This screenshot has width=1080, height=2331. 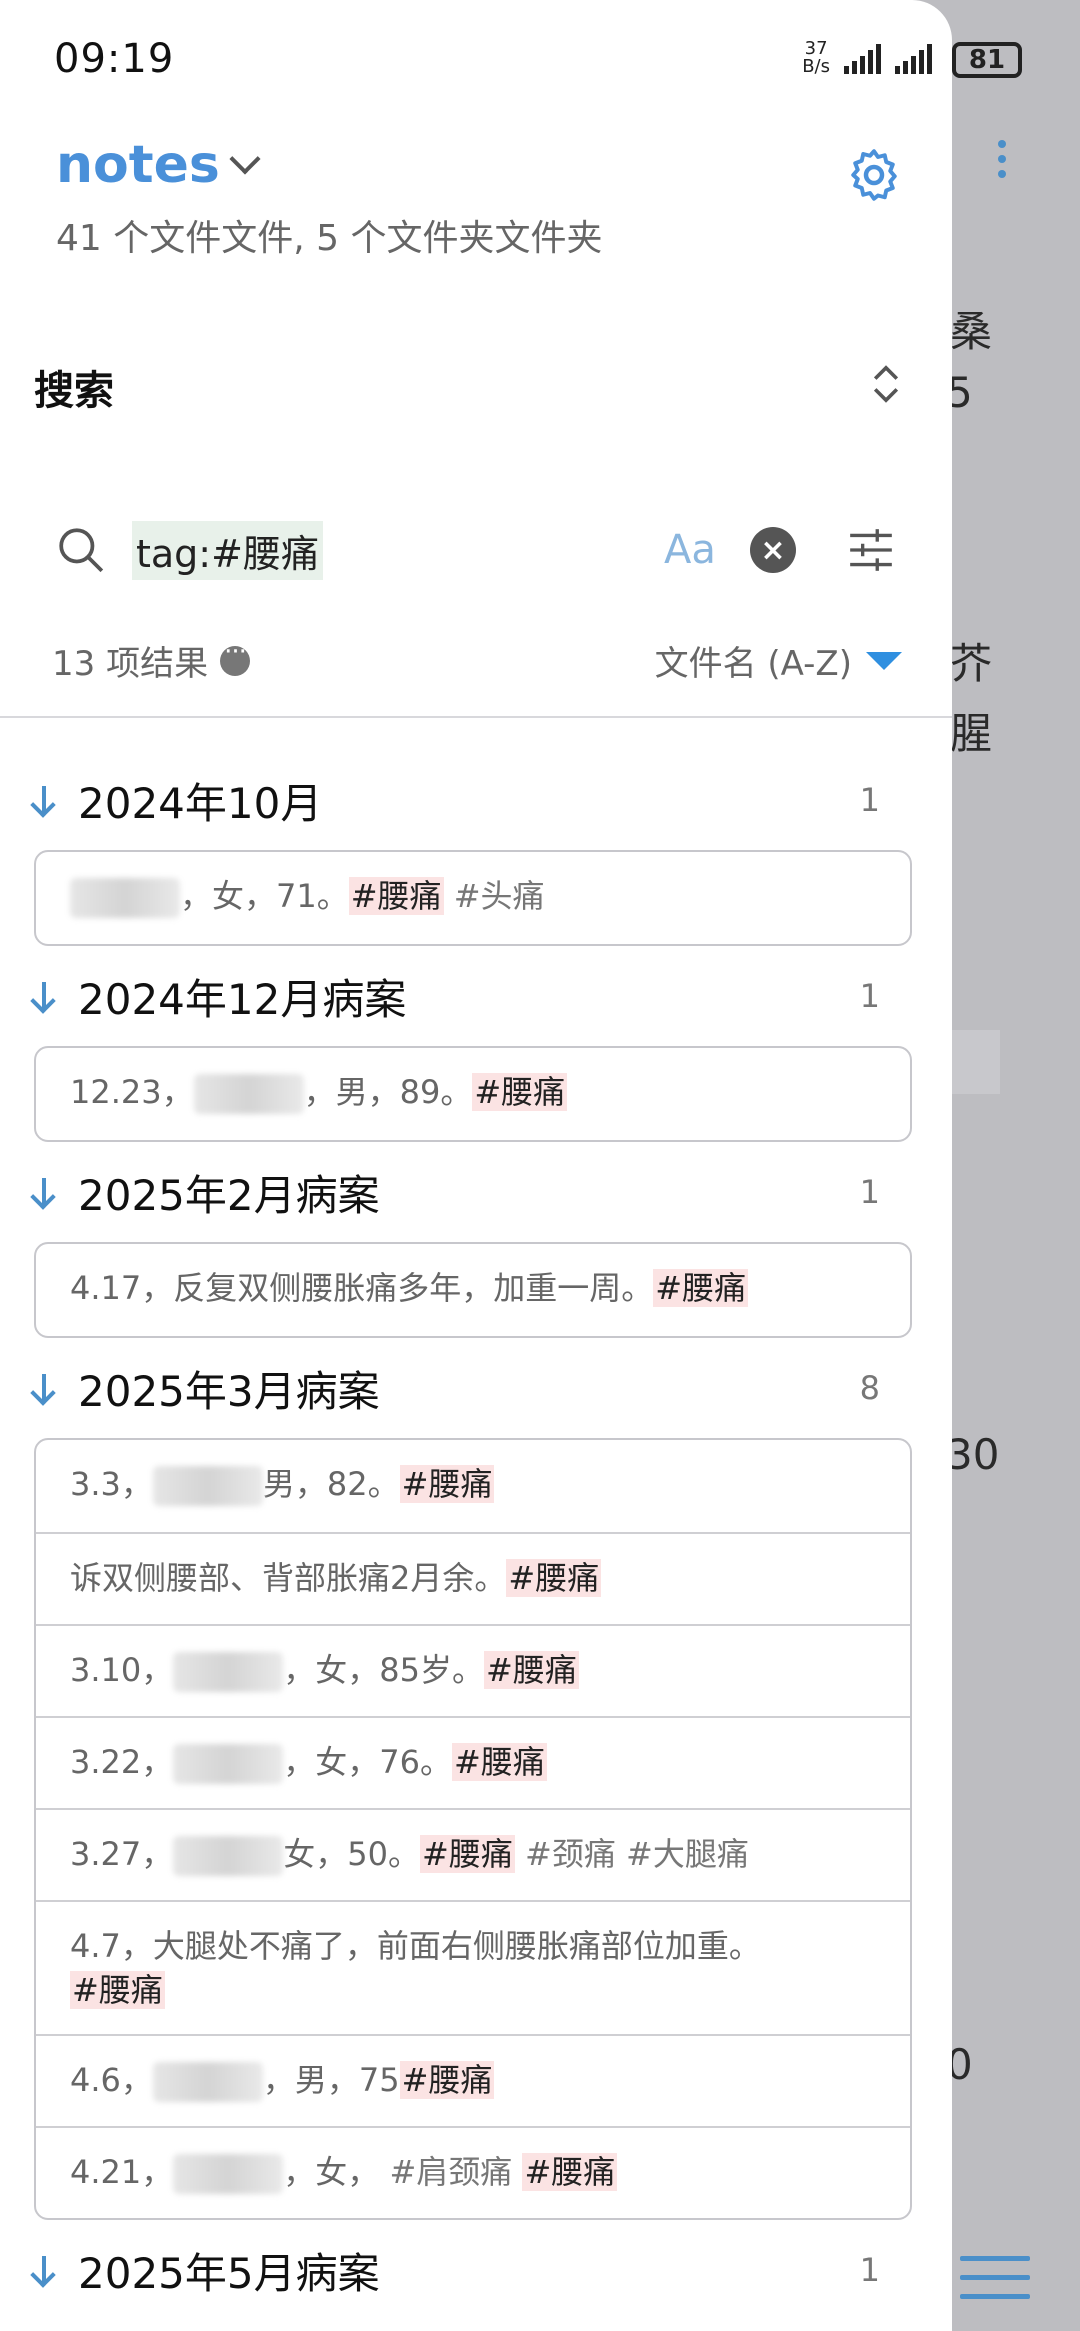 I want to click on tag-text: #颈痛, so click(x=570, y=1854).